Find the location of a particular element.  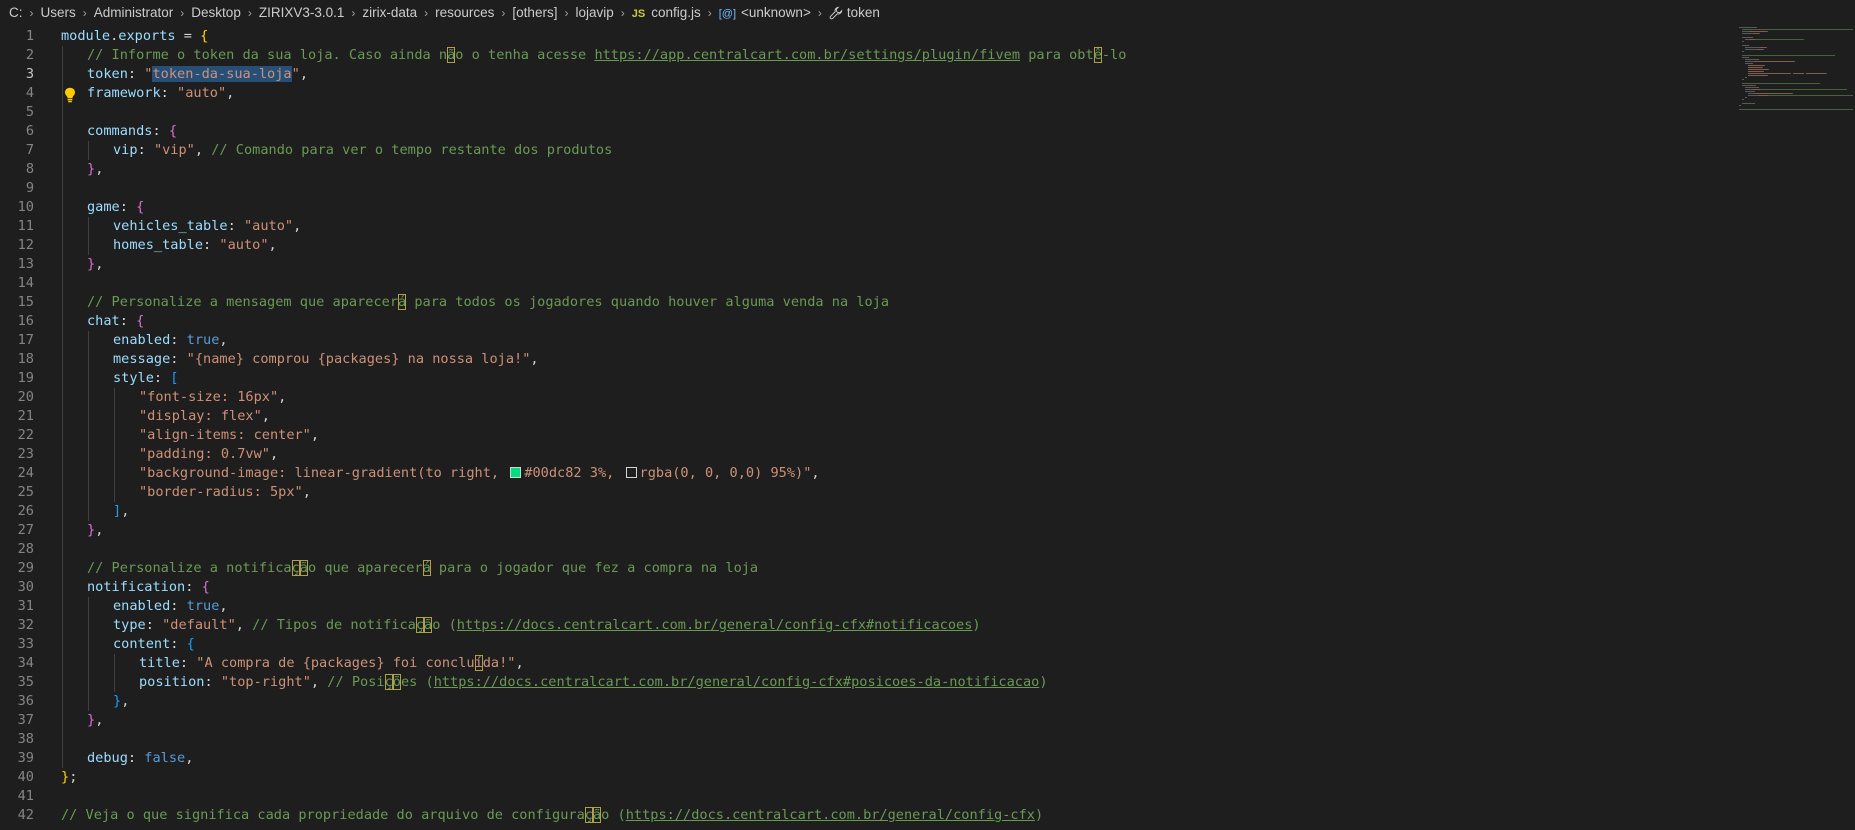

line-number: 40 is located at coordinates (25, 777).